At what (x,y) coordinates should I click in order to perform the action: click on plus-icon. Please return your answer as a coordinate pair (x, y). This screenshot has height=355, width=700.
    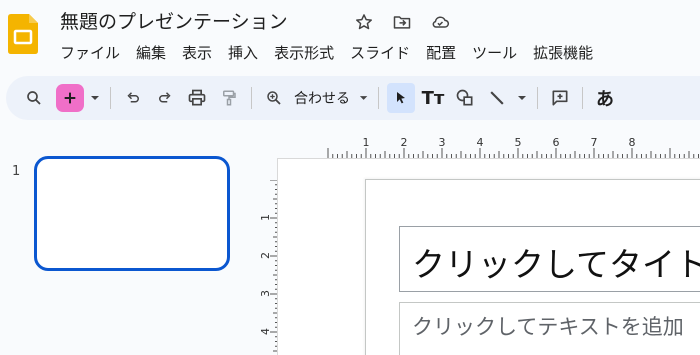
    Looking at the image, I should click on (70, 98).